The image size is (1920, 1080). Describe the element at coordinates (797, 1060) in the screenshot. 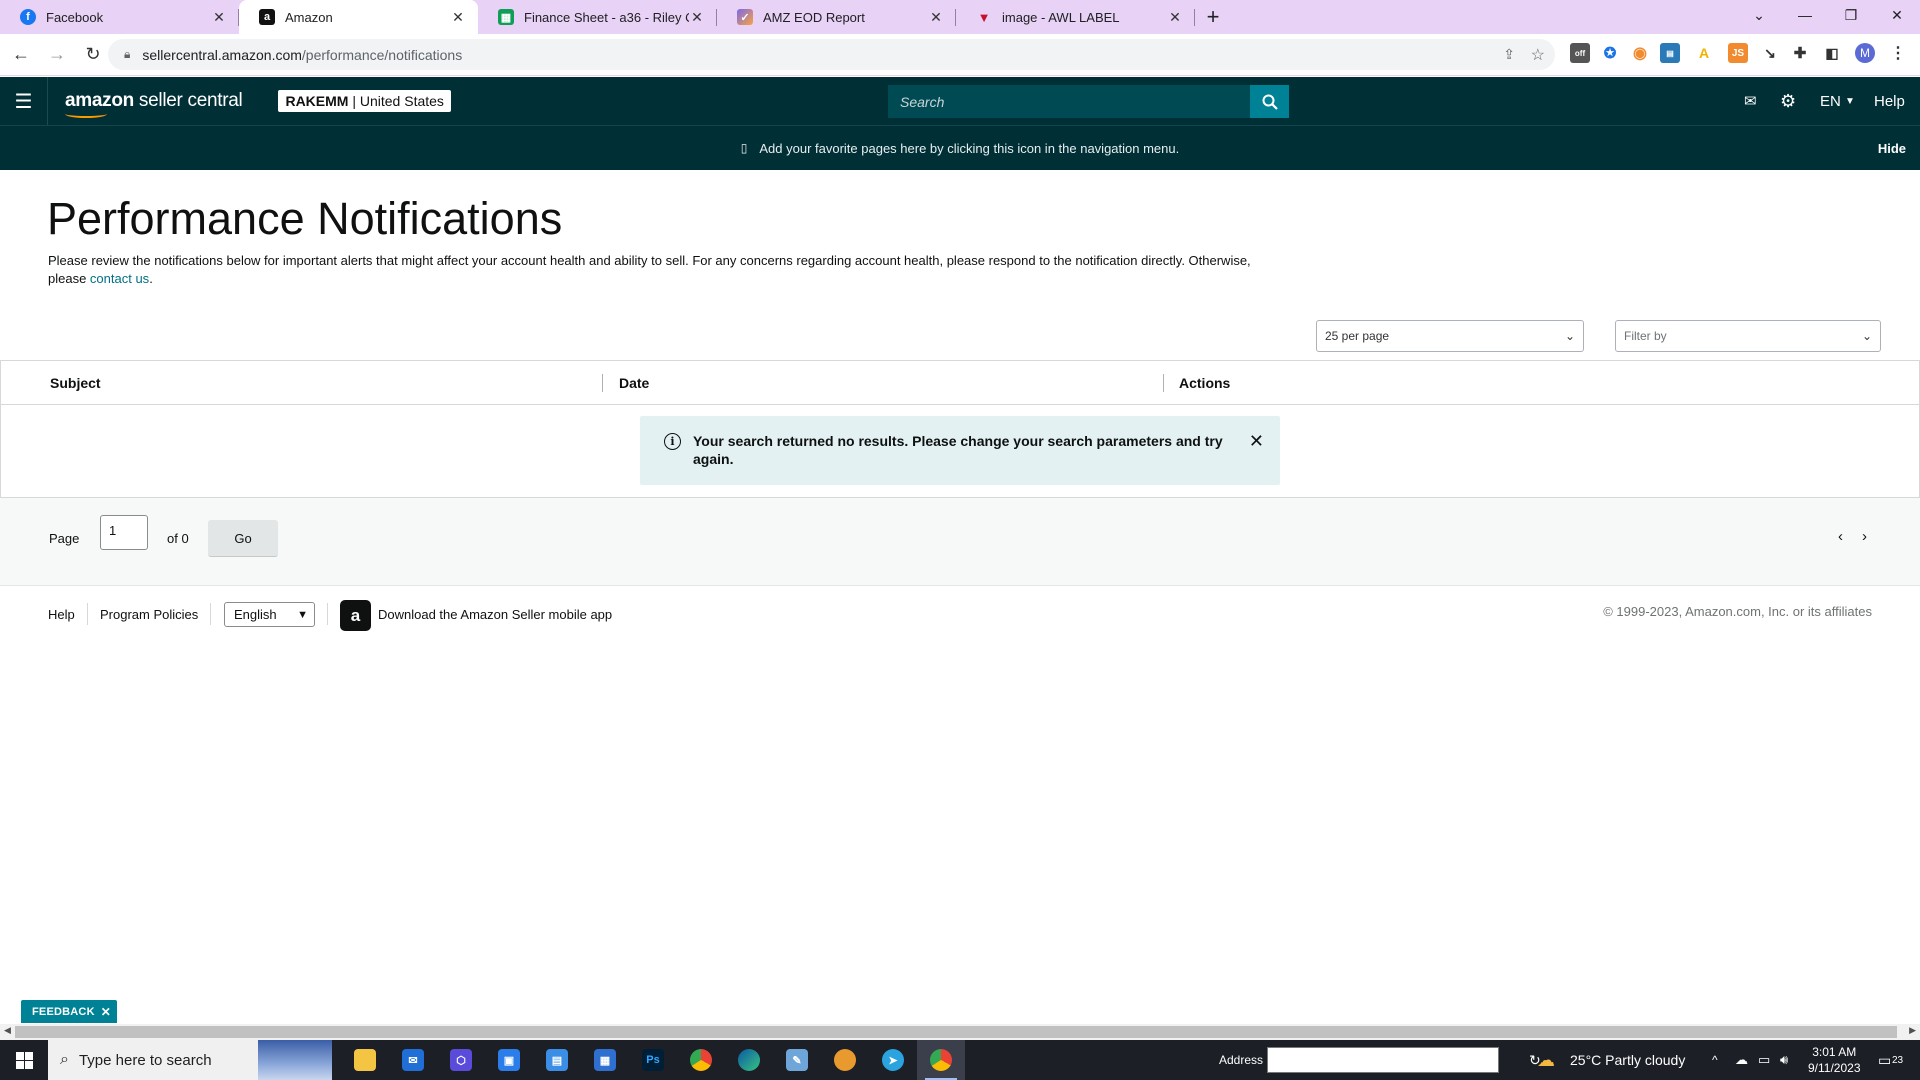

I see `taskbar-app-pen: ✎` at that location.